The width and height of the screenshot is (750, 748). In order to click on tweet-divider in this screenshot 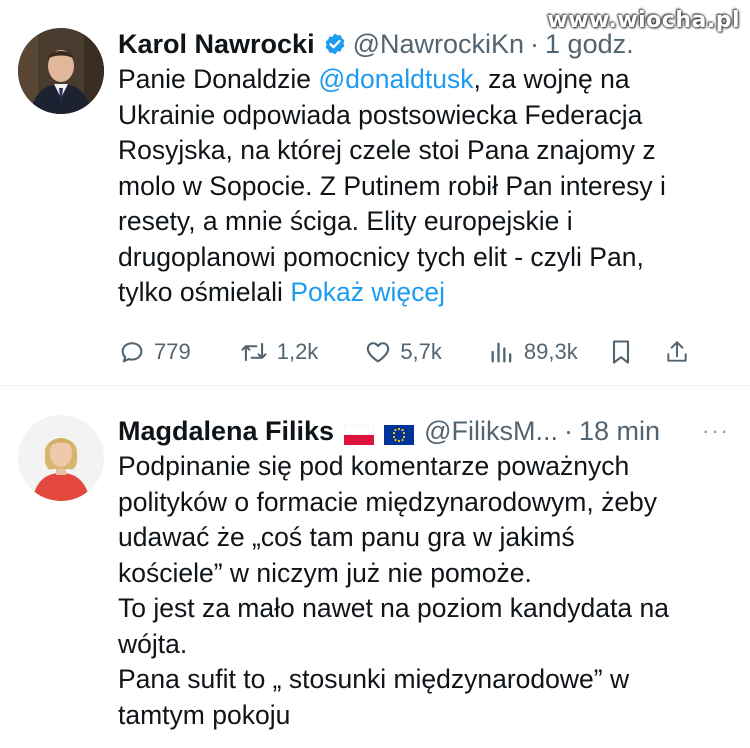, I will do `click(375, 385)`.